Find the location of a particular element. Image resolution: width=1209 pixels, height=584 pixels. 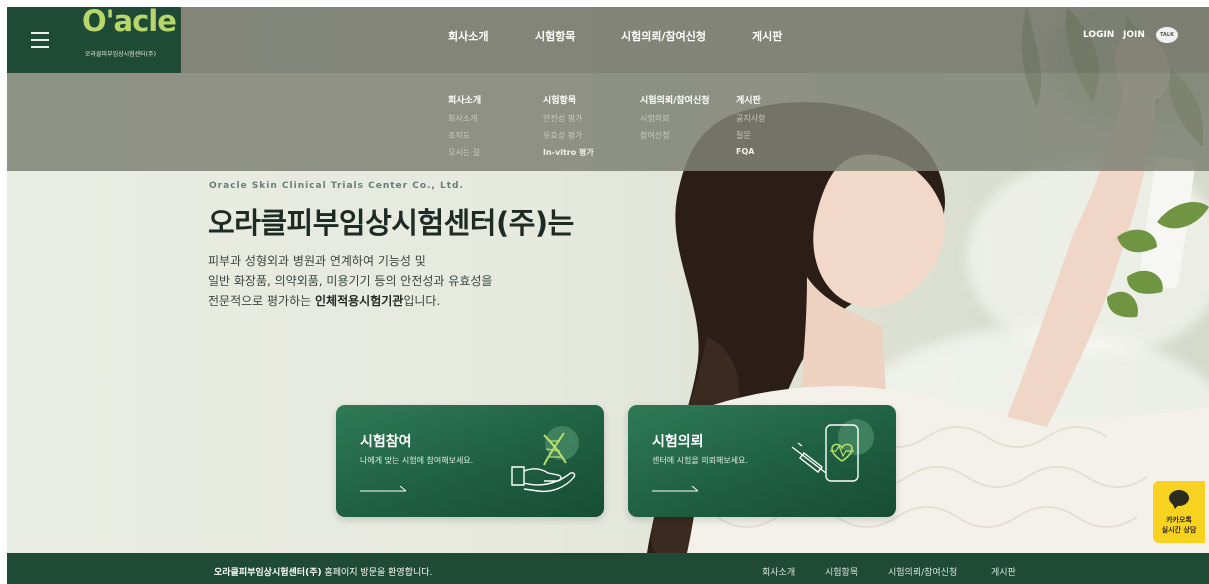

dropdown-item: In-vitro 평가 is located at coordinates (568, 152).